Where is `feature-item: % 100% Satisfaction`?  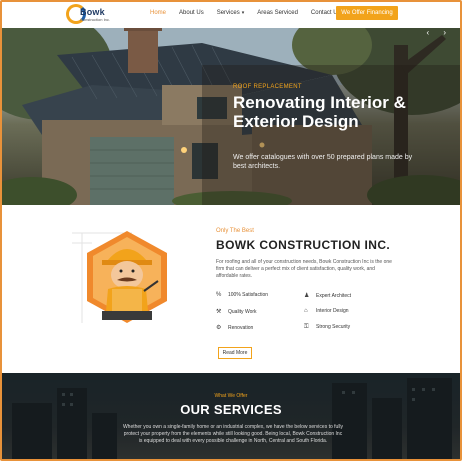 feature-item: % 100% Satisfaction is located at coordinates (242, 295).